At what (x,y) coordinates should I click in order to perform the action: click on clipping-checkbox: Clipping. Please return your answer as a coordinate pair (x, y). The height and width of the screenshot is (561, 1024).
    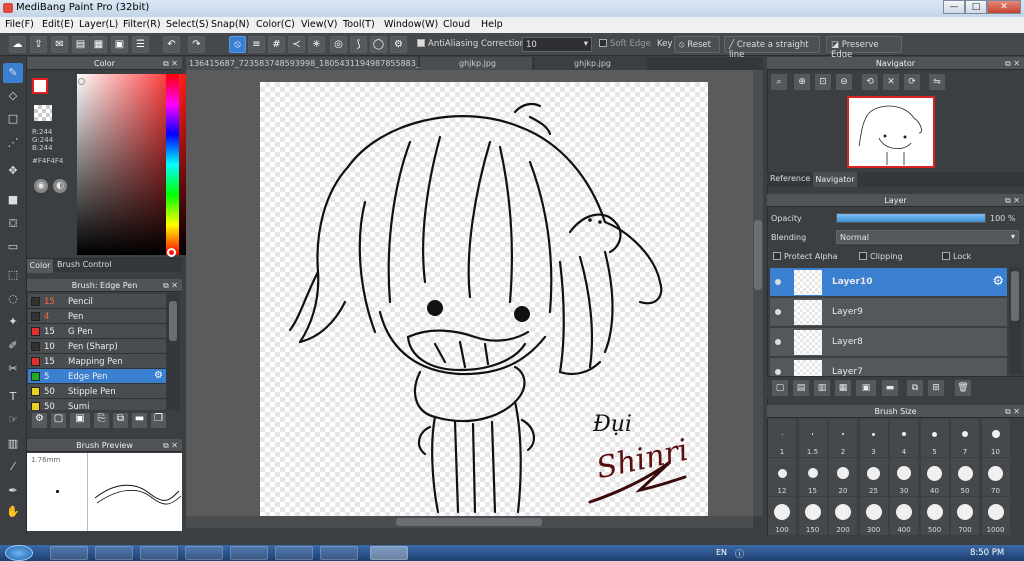
    Looking at the image, I should click on (881, 256).